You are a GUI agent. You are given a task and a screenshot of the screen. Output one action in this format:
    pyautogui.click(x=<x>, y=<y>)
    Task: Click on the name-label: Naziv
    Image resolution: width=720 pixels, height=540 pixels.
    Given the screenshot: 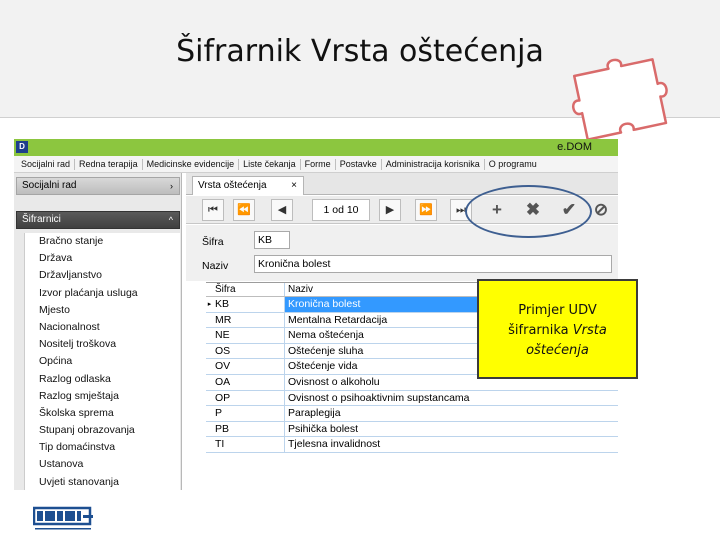 What is the action you would take?
    pyautogui.click(x=215, y=266)
    